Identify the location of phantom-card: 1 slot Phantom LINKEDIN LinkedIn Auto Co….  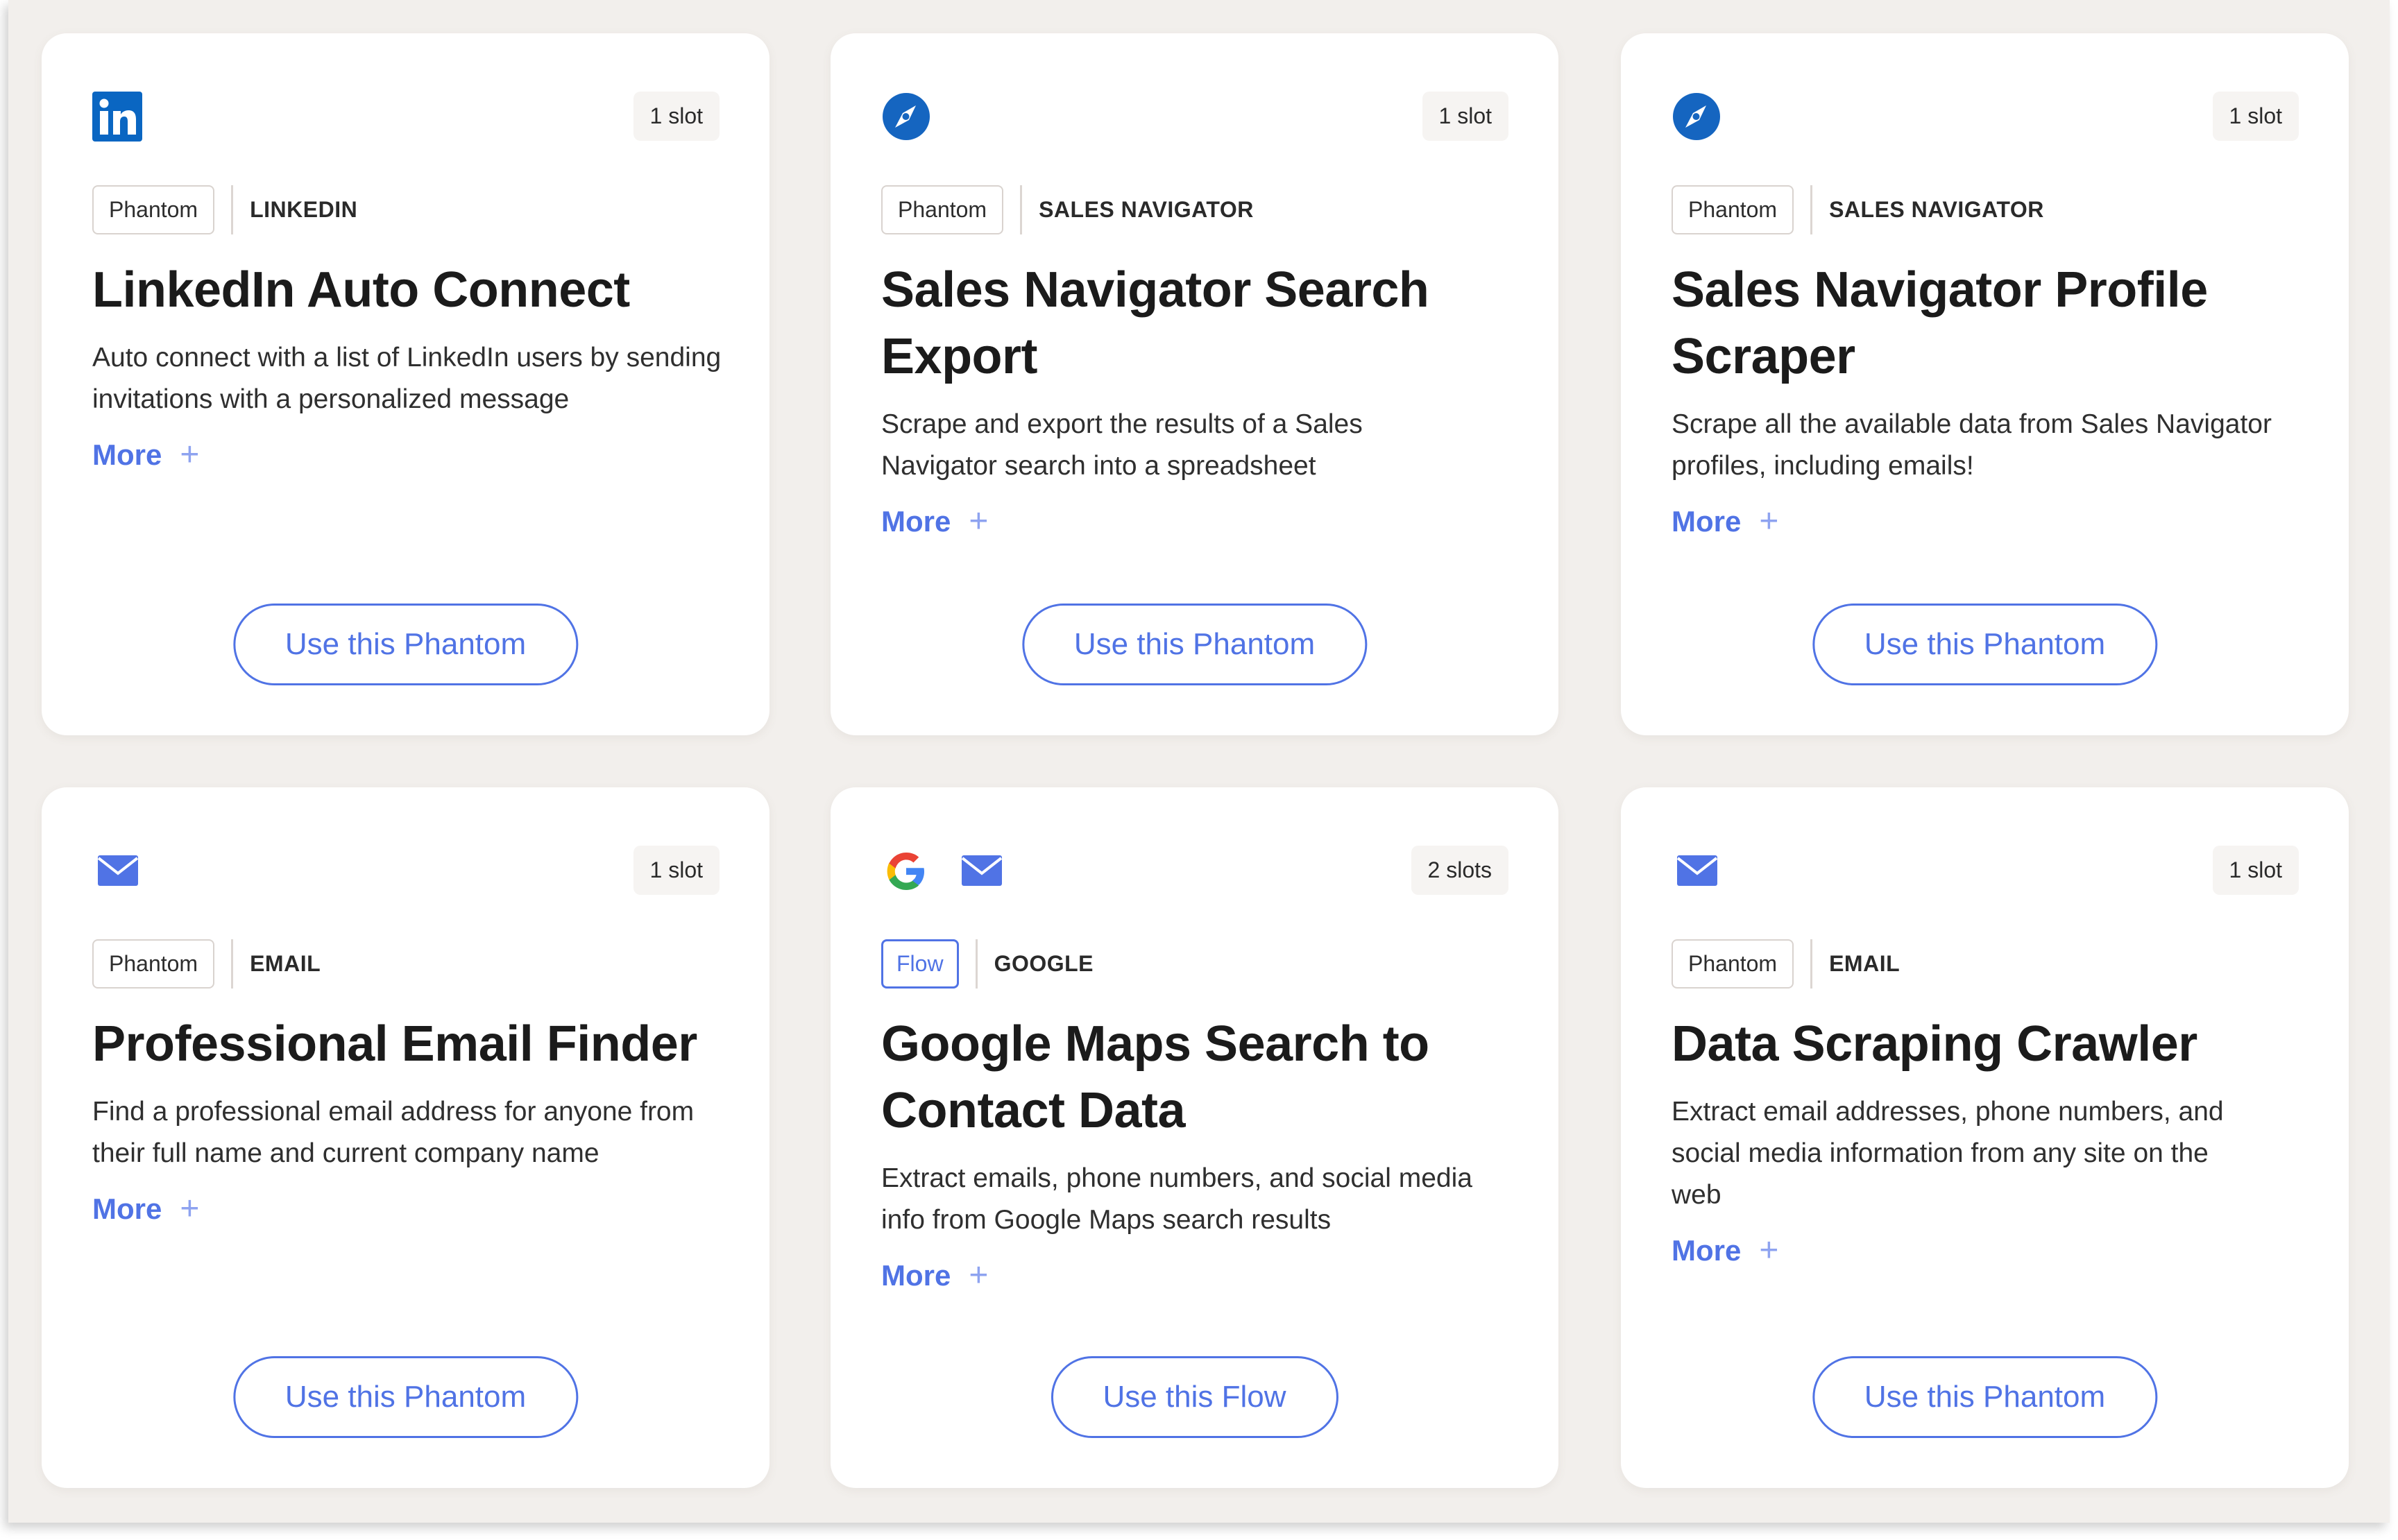
(405, 384).